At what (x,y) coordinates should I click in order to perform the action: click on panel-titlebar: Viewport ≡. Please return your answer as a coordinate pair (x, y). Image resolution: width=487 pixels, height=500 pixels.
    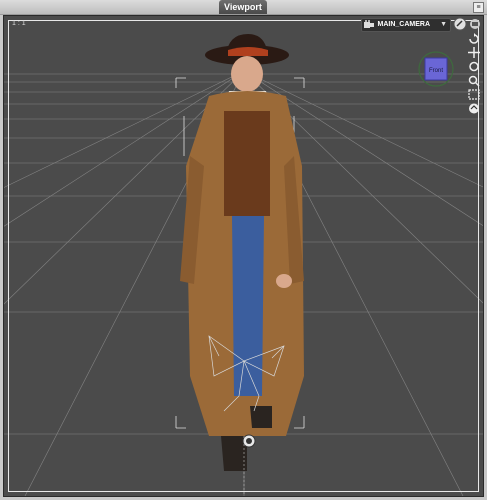
    Looking at the image, I should click on (243, 7).